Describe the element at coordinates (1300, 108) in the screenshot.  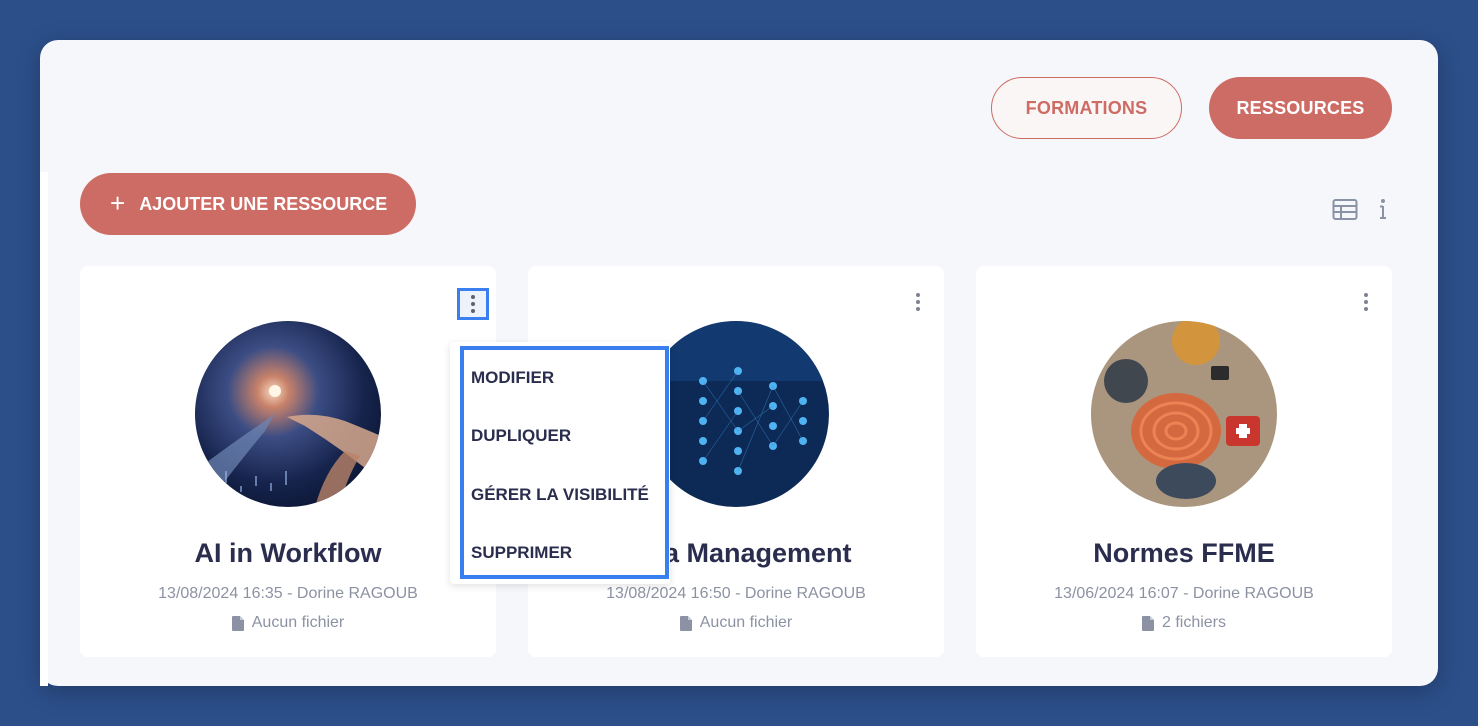
I see `tab-ressources: RESSOURCES` at that location.